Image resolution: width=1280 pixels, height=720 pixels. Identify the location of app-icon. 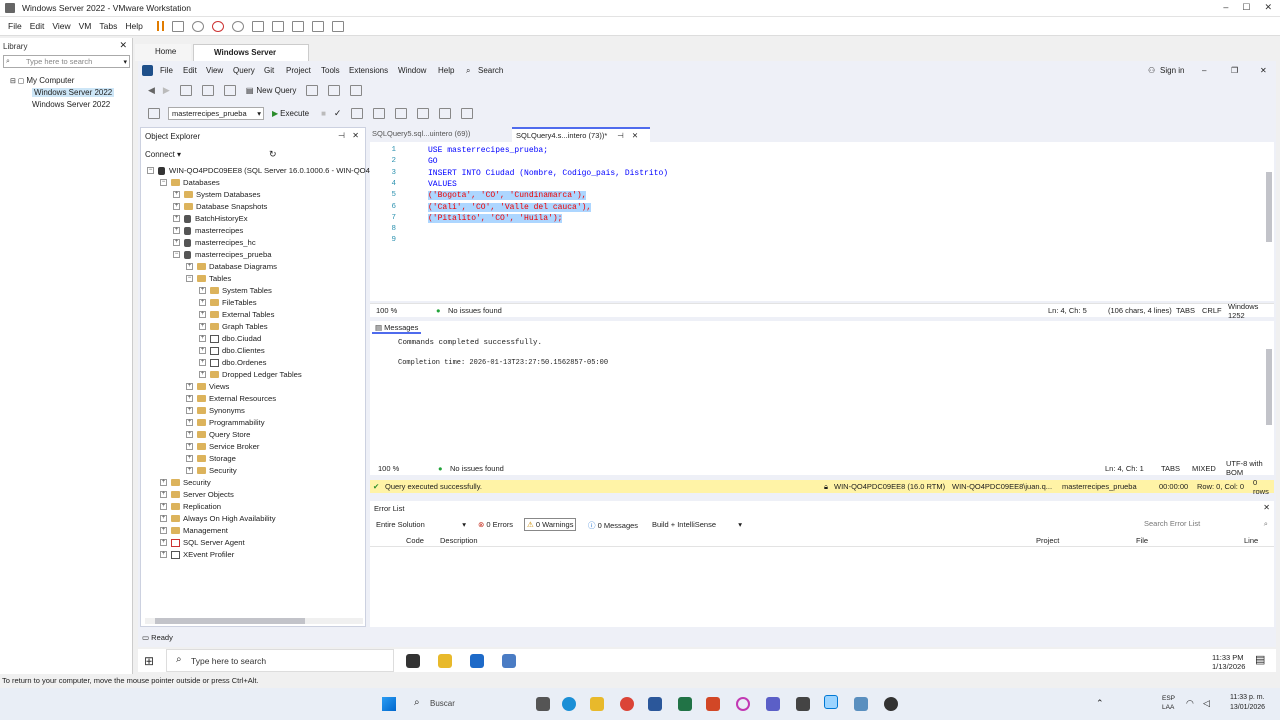
(803, 704).